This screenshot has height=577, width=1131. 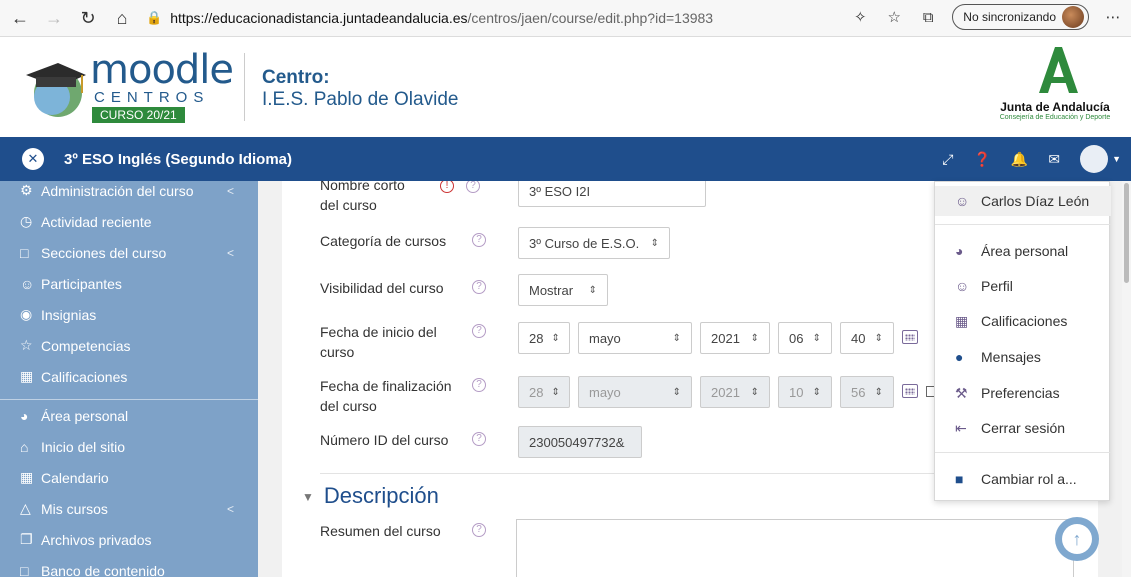 I want to click on moodle-centros-logo: moodle CENTROS CURSO 20/21, so click(x=128, y=85).